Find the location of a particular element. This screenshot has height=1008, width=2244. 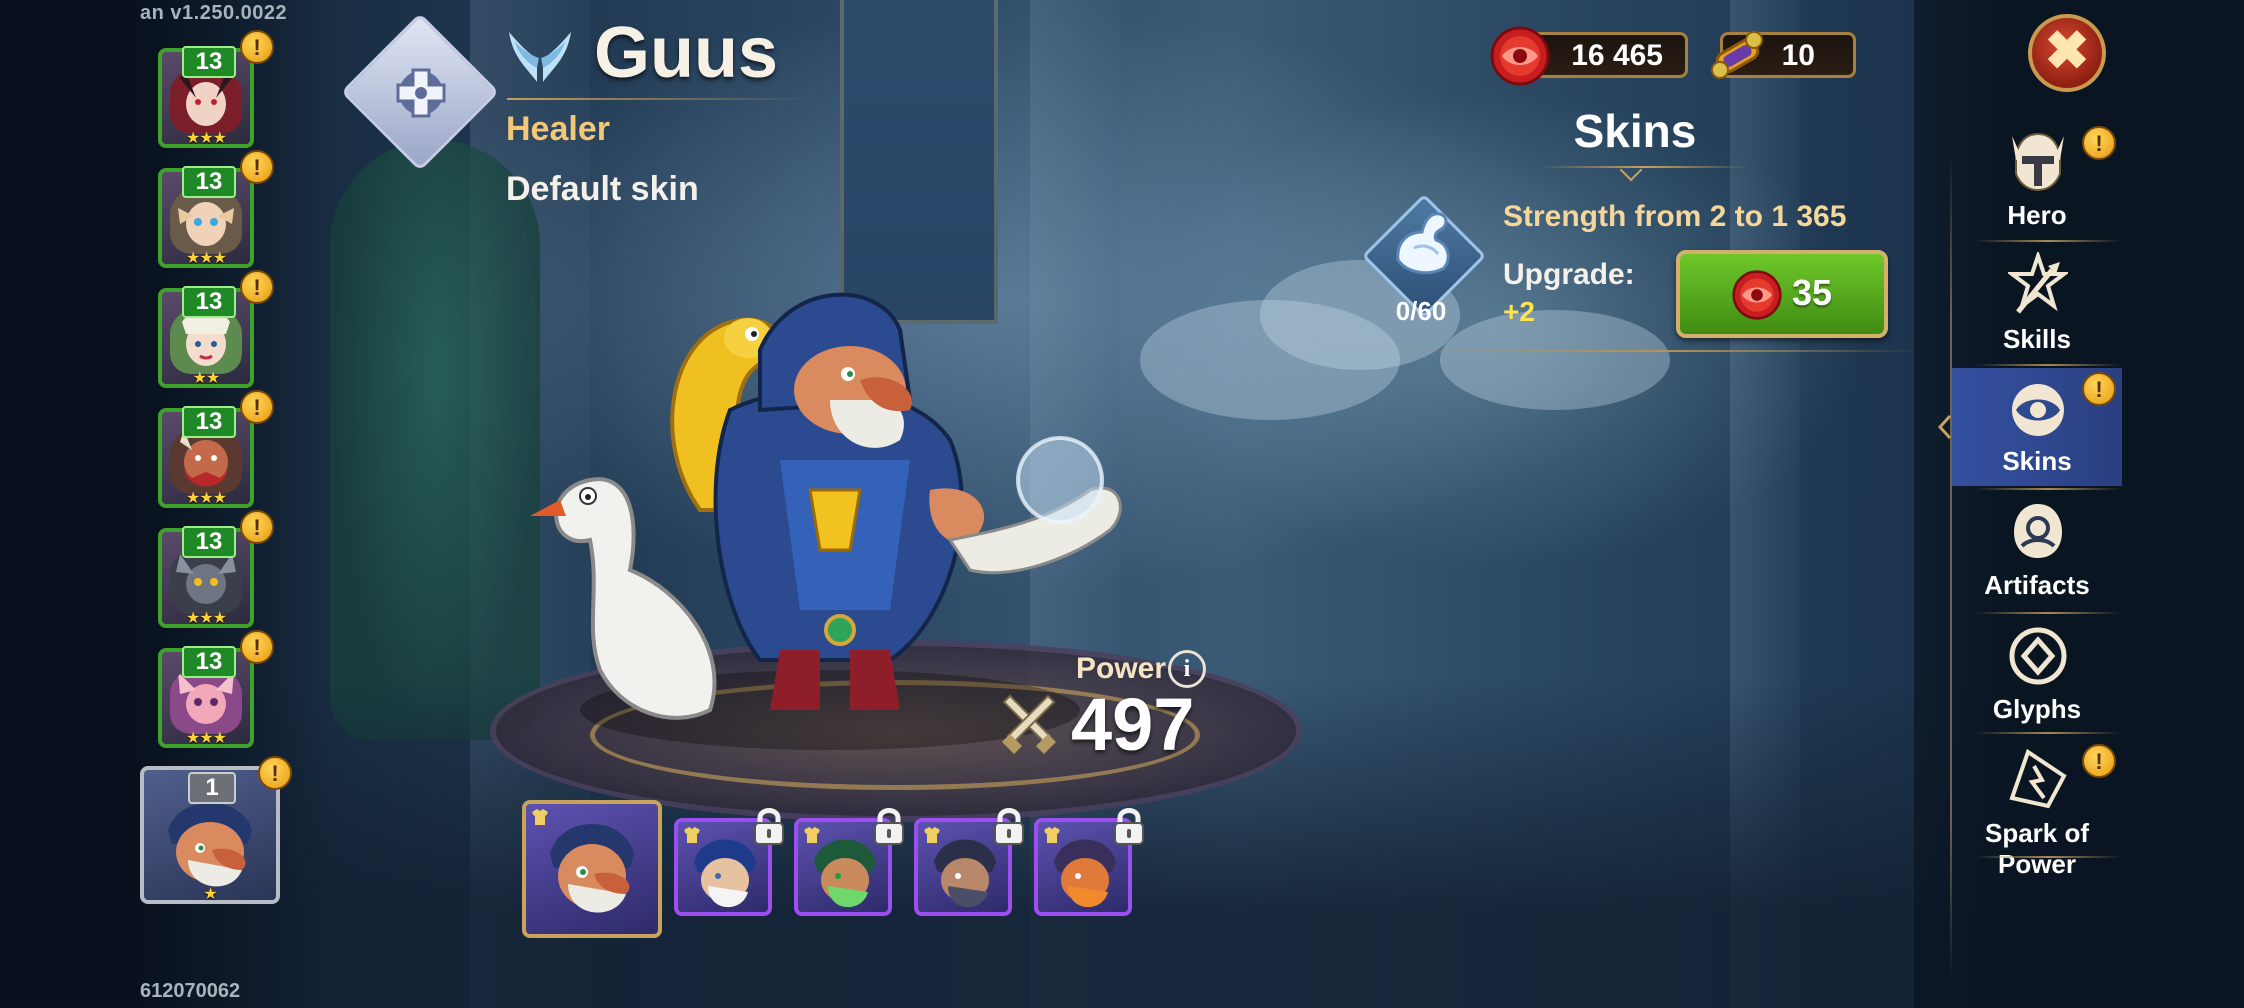

skin-stat-description: Strength from 2 to 1 365 is located at coordinates (1675, 216).